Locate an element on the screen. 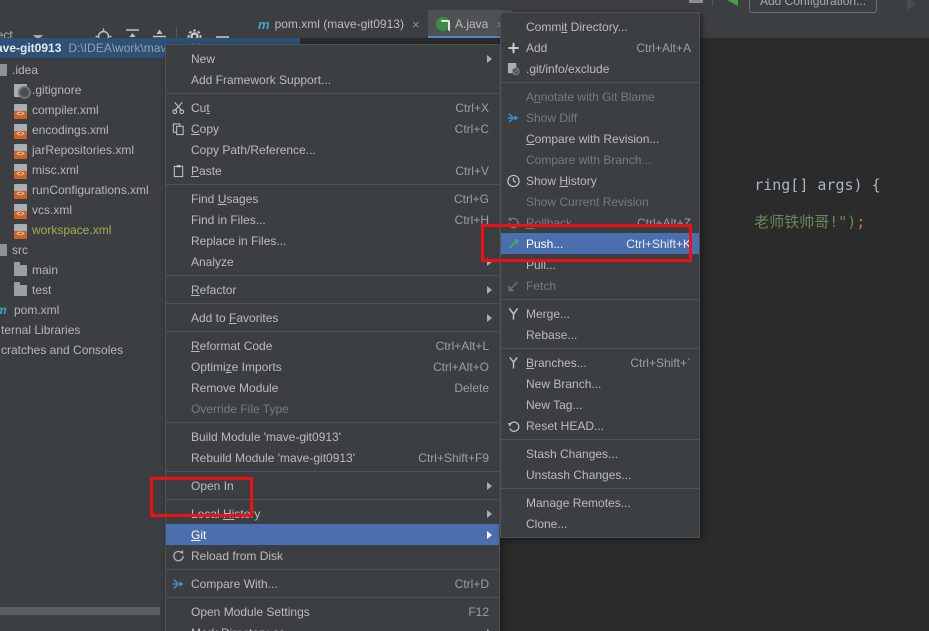  tree-item: encodings.xml is located at coordinates (61, 130).